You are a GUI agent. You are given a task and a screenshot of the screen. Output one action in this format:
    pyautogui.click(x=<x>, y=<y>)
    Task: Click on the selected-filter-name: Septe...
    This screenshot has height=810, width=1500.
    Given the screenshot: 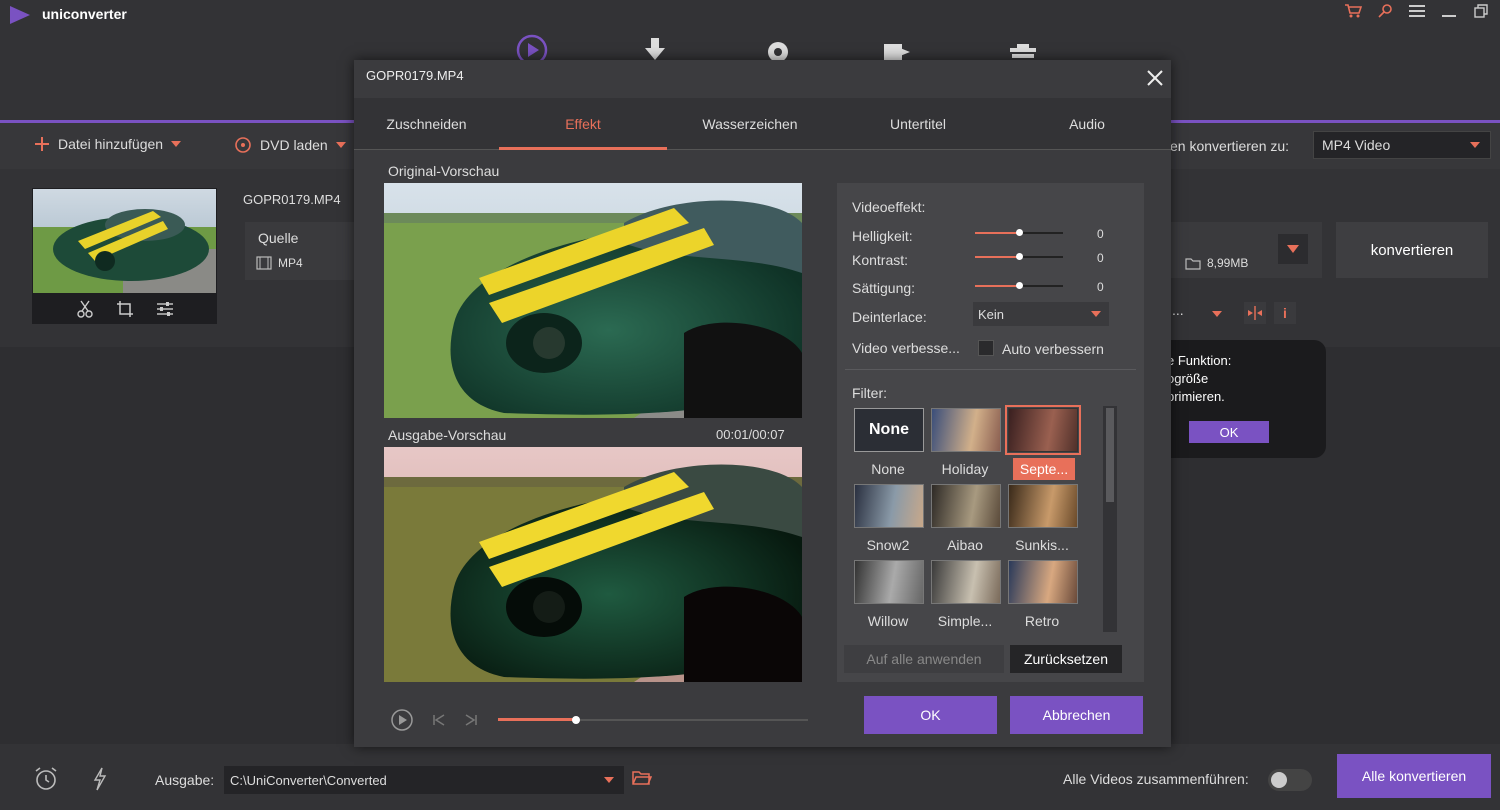 What is the action you would take?
    pyautogui.click(x=1044, y=469)
    